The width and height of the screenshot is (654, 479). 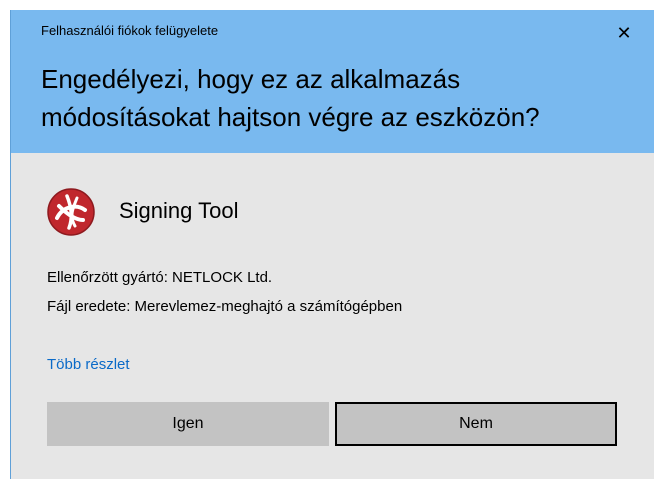 What do you see at coordinates (88, 364) in the screenshot?
I see `more-details-link: Több részlet` at bounding box center [88, 364].